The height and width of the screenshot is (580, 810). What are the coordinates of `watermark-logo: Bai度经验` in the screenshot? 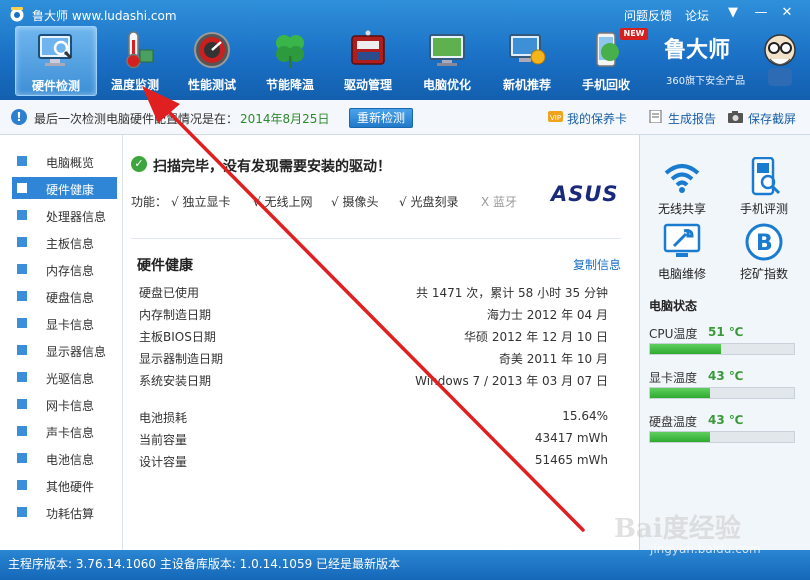 It's located at (677, 529).